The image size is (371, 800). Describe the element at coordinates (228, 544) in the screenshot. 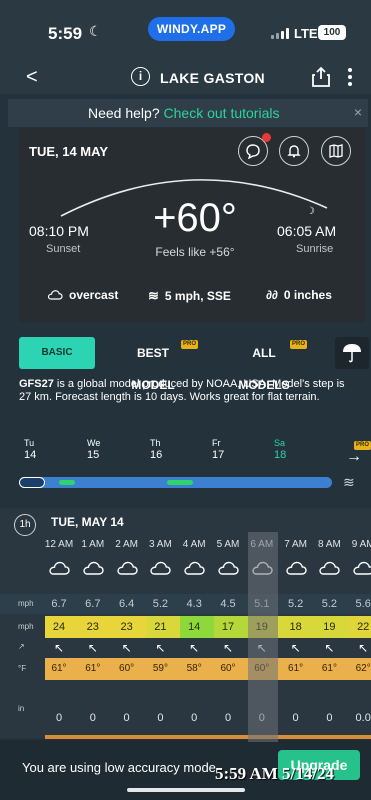

I see `hour-label: 5 AM` at that location.